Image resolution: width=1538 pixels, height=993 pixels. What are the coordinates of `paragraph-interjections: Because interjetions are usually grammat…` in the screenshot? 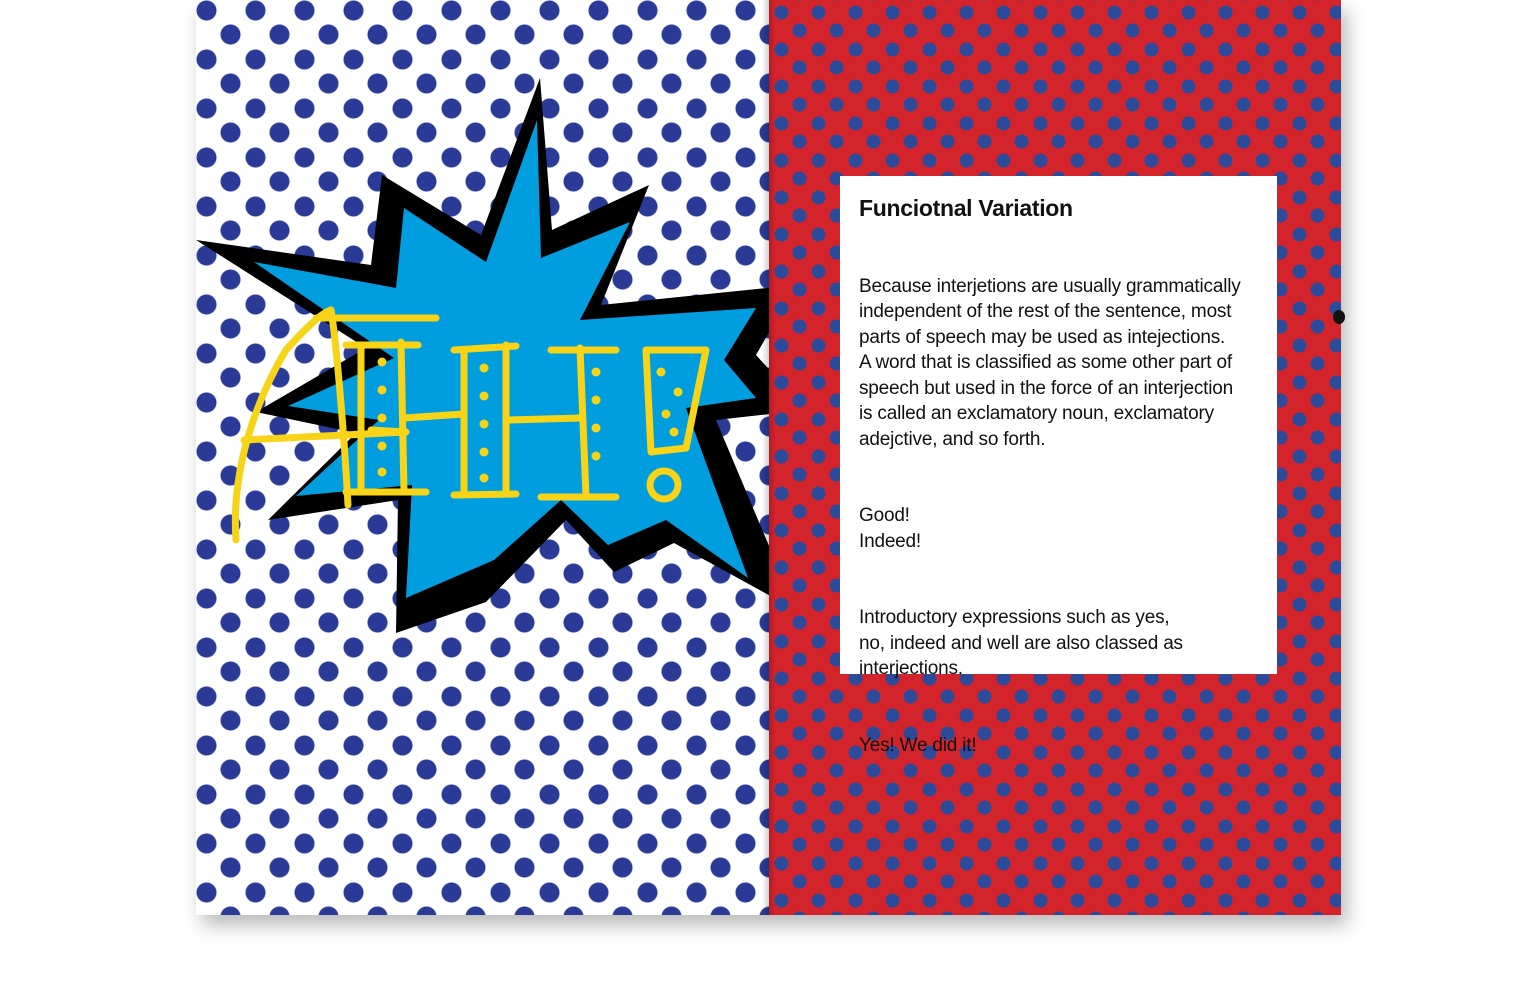 It's located at (1050, 362).